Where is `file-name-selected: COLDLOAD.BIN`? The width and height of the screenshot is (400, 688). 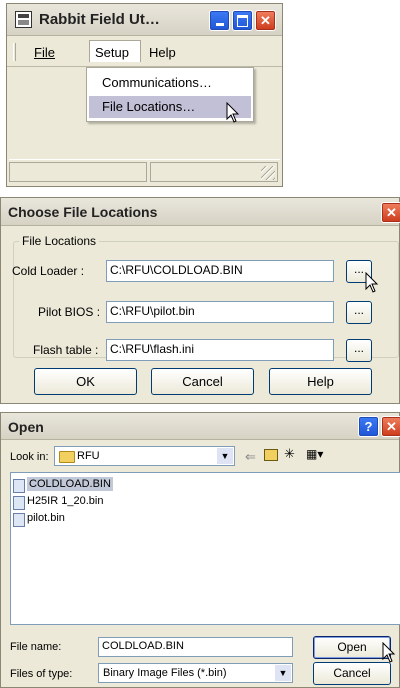
file-name-selected: COLDLOAD.BIN is located at coordinates (70, 484).